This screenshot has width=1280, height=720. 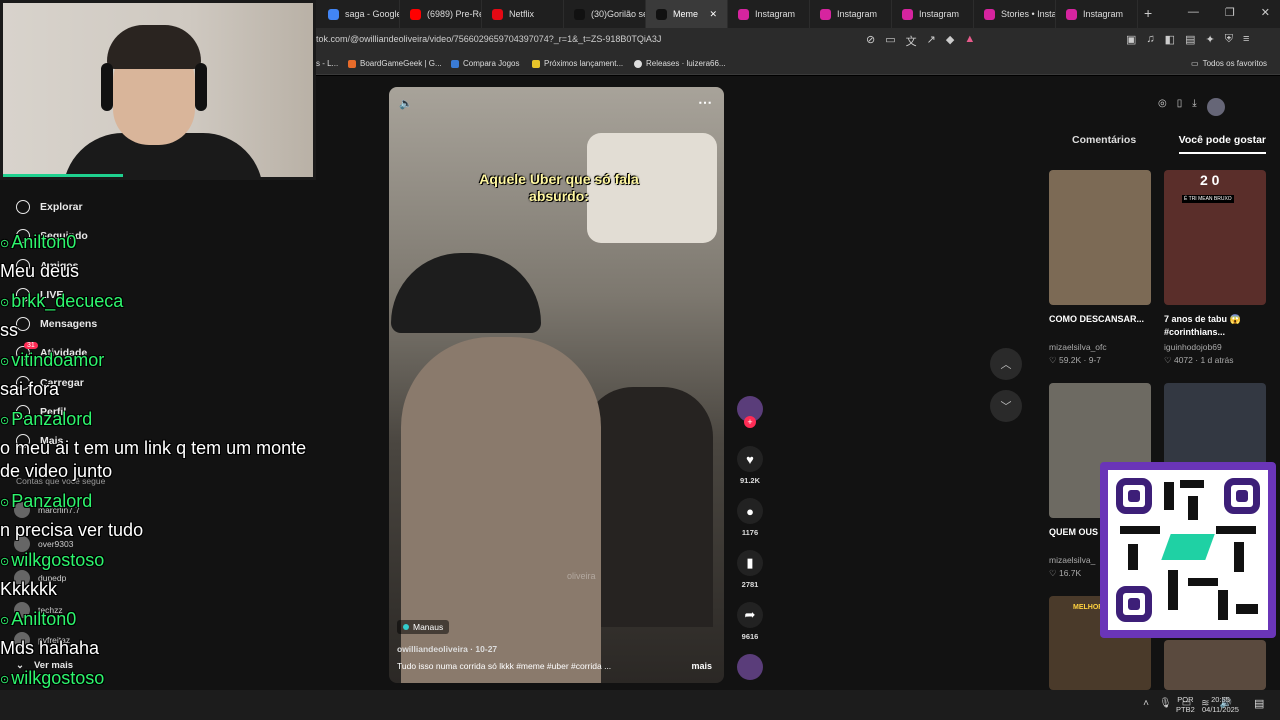 I want to click on vpn-icon: ⛨, so click(x=1229, y=39).